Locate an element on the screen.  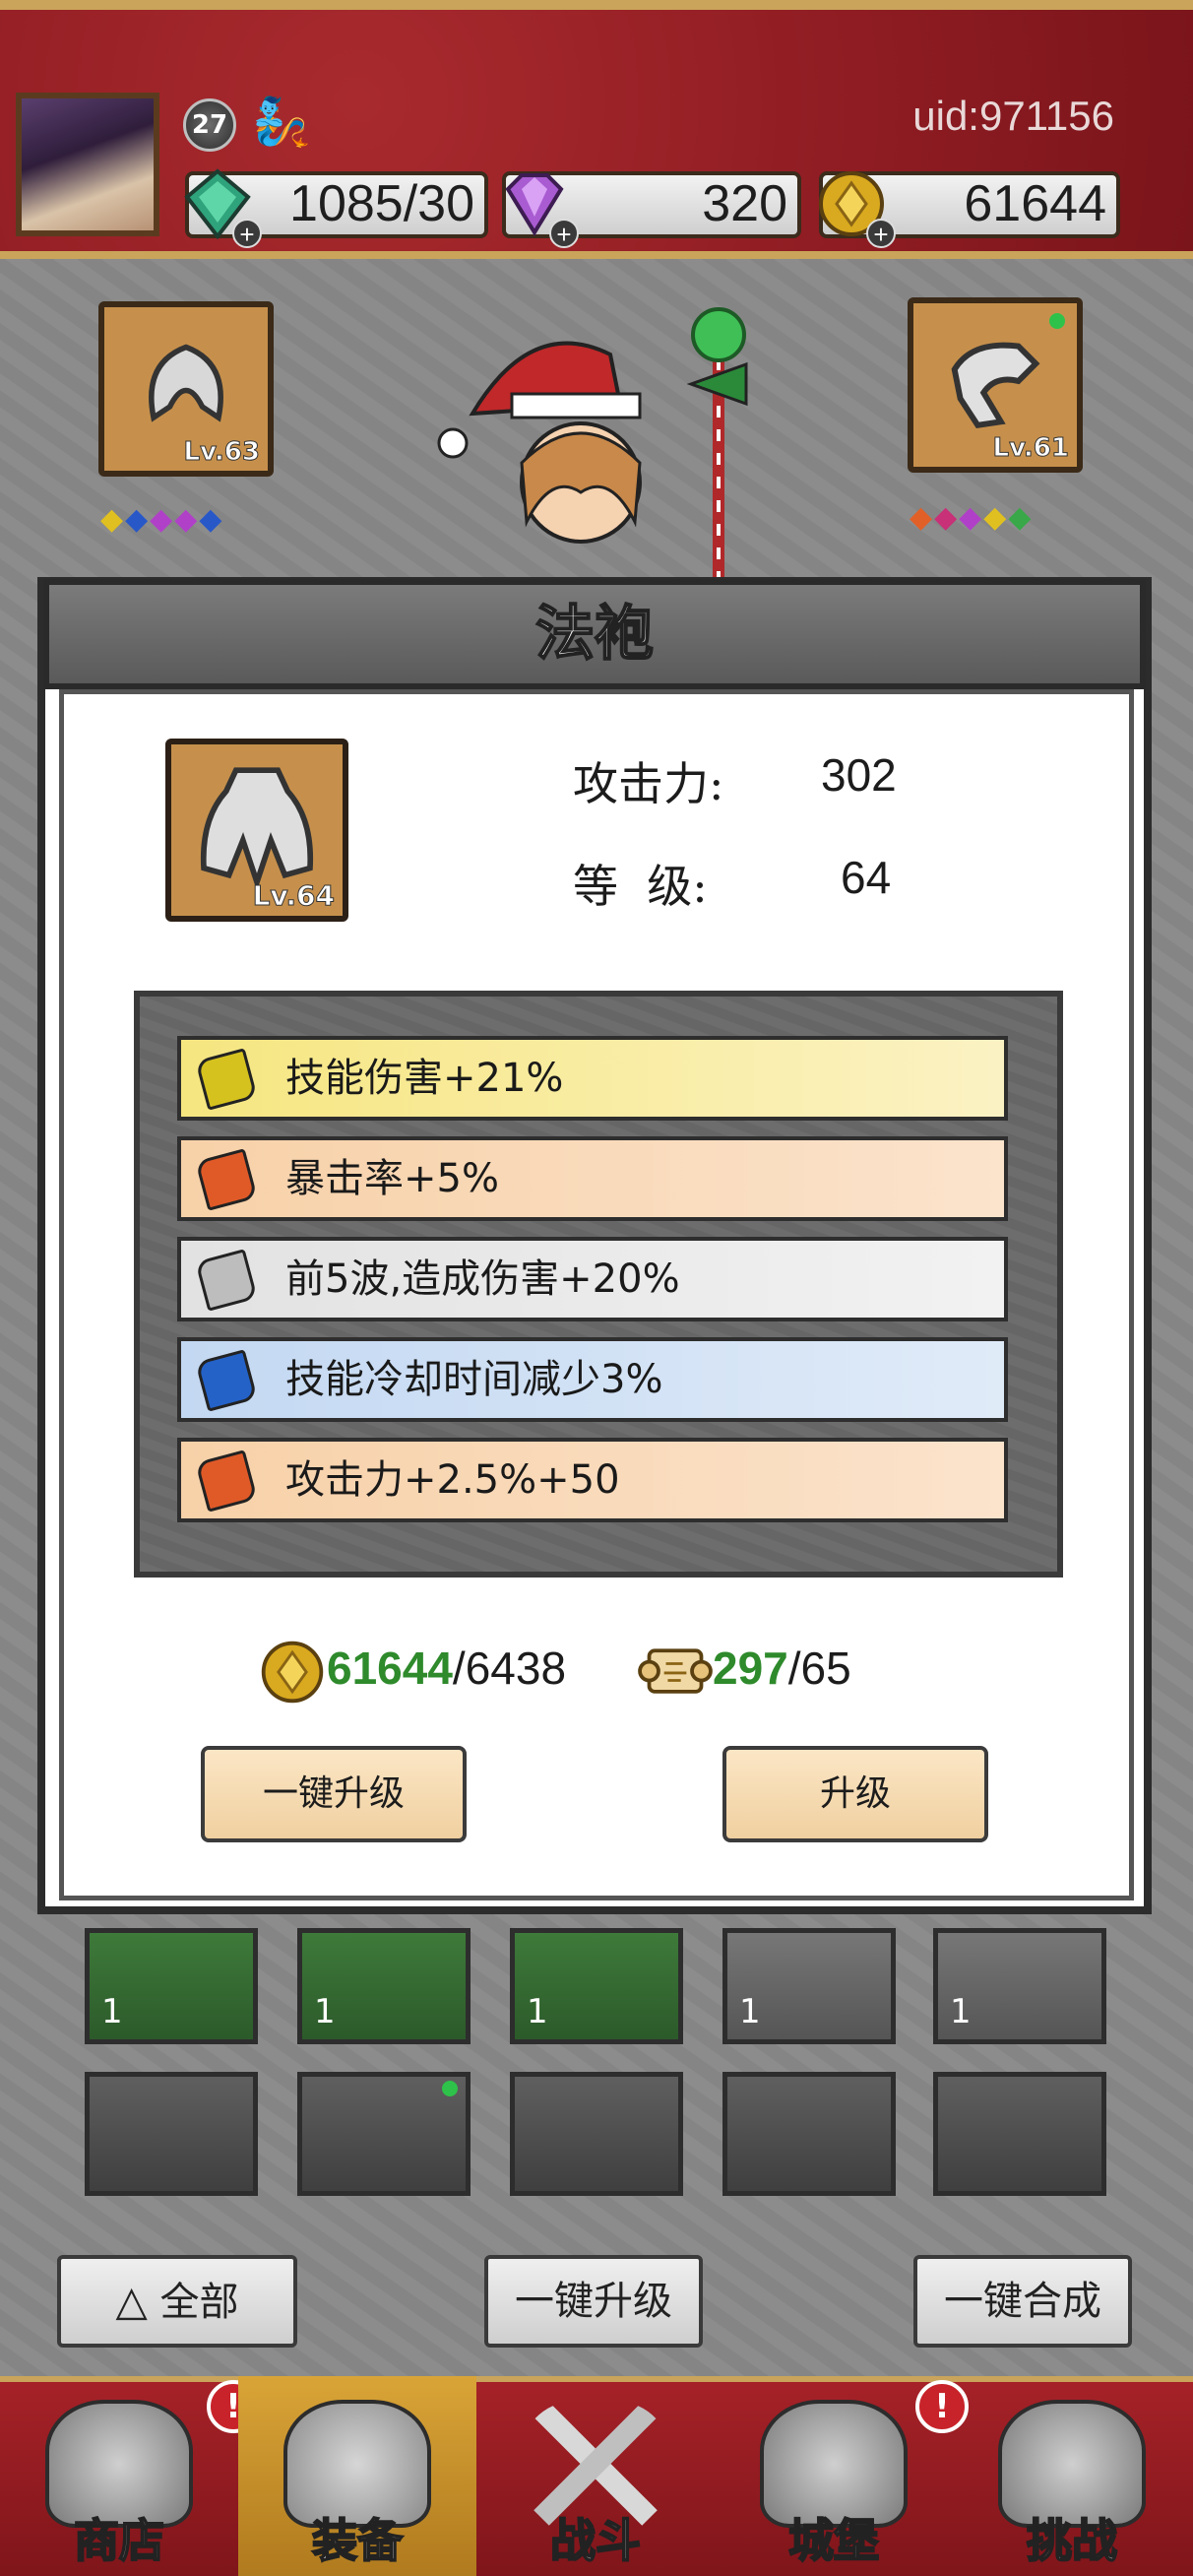
gloves-level: Lv.61 is located at coordinates (1030, 448).